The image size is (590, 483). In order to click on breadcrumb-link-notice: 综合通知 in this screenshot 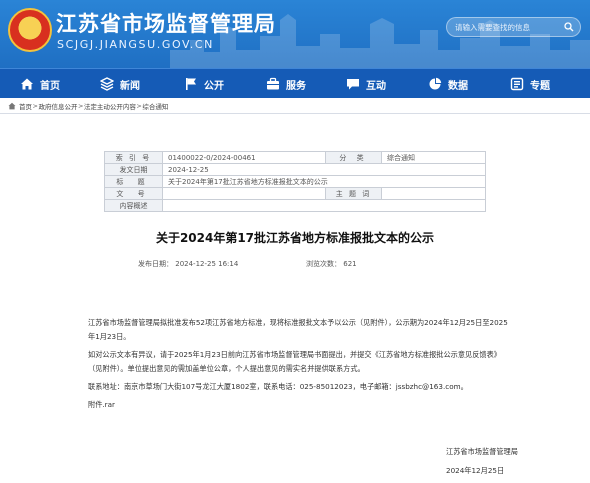, I will do `click(155, 106)`.